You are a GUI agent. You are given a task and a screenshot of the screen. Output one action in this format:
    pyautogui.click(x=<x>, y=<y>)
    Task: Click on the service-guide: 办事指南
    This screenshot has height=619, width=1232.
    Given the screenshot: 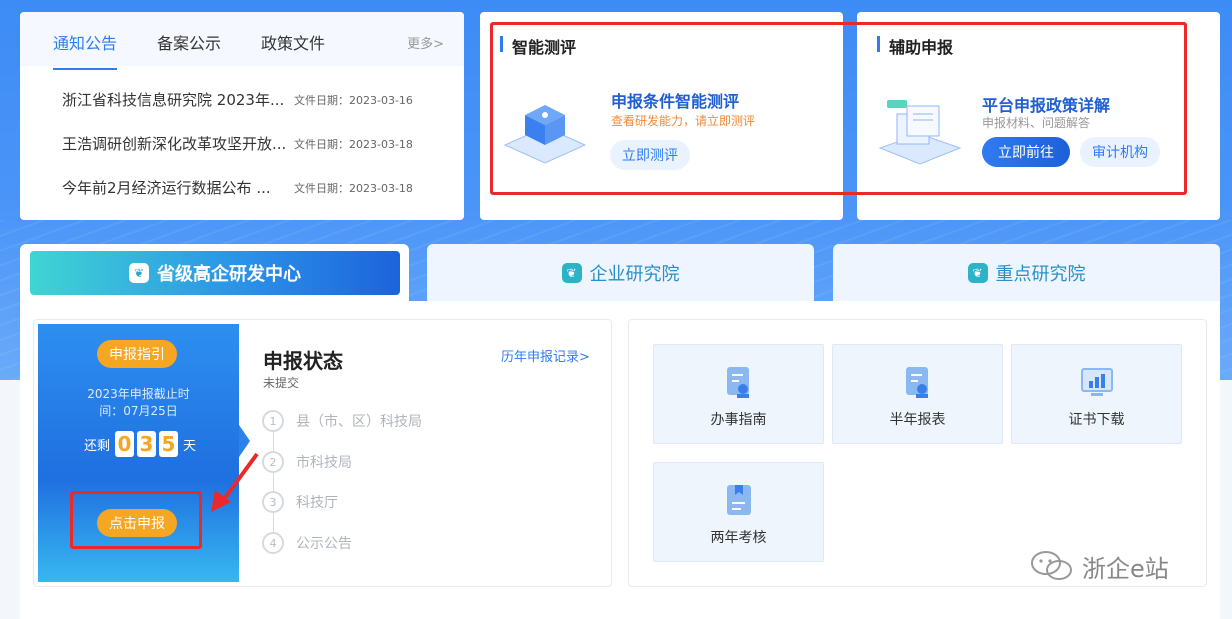 What is the action you would take?
    pyautogui.click(x=738, y=394)
    